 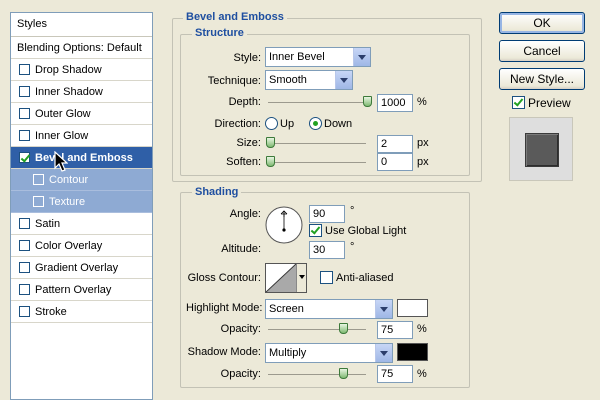 I want to click on style-item-label: Inner Glow, so click(x=62, y=136).